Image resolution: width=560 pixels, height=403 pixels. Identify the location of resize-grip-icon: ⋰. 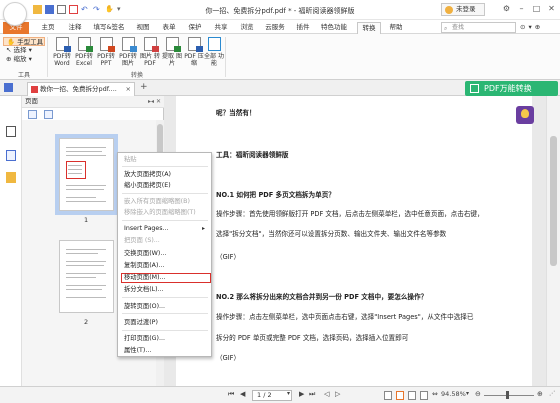
(552, 393).